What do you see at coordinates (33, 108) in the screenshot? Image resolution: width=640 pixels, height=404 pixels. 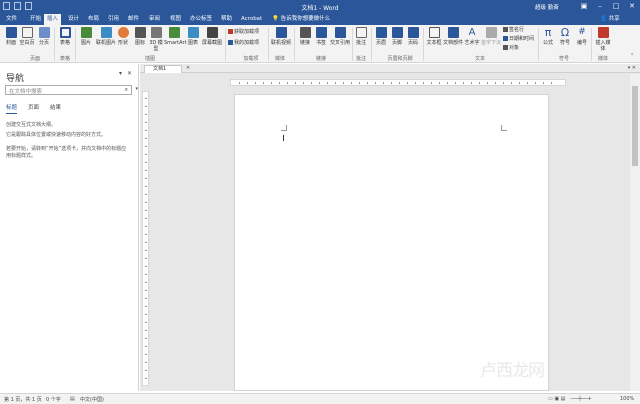 I see `tab-pages: 页面` at bounding box center [33, 108].